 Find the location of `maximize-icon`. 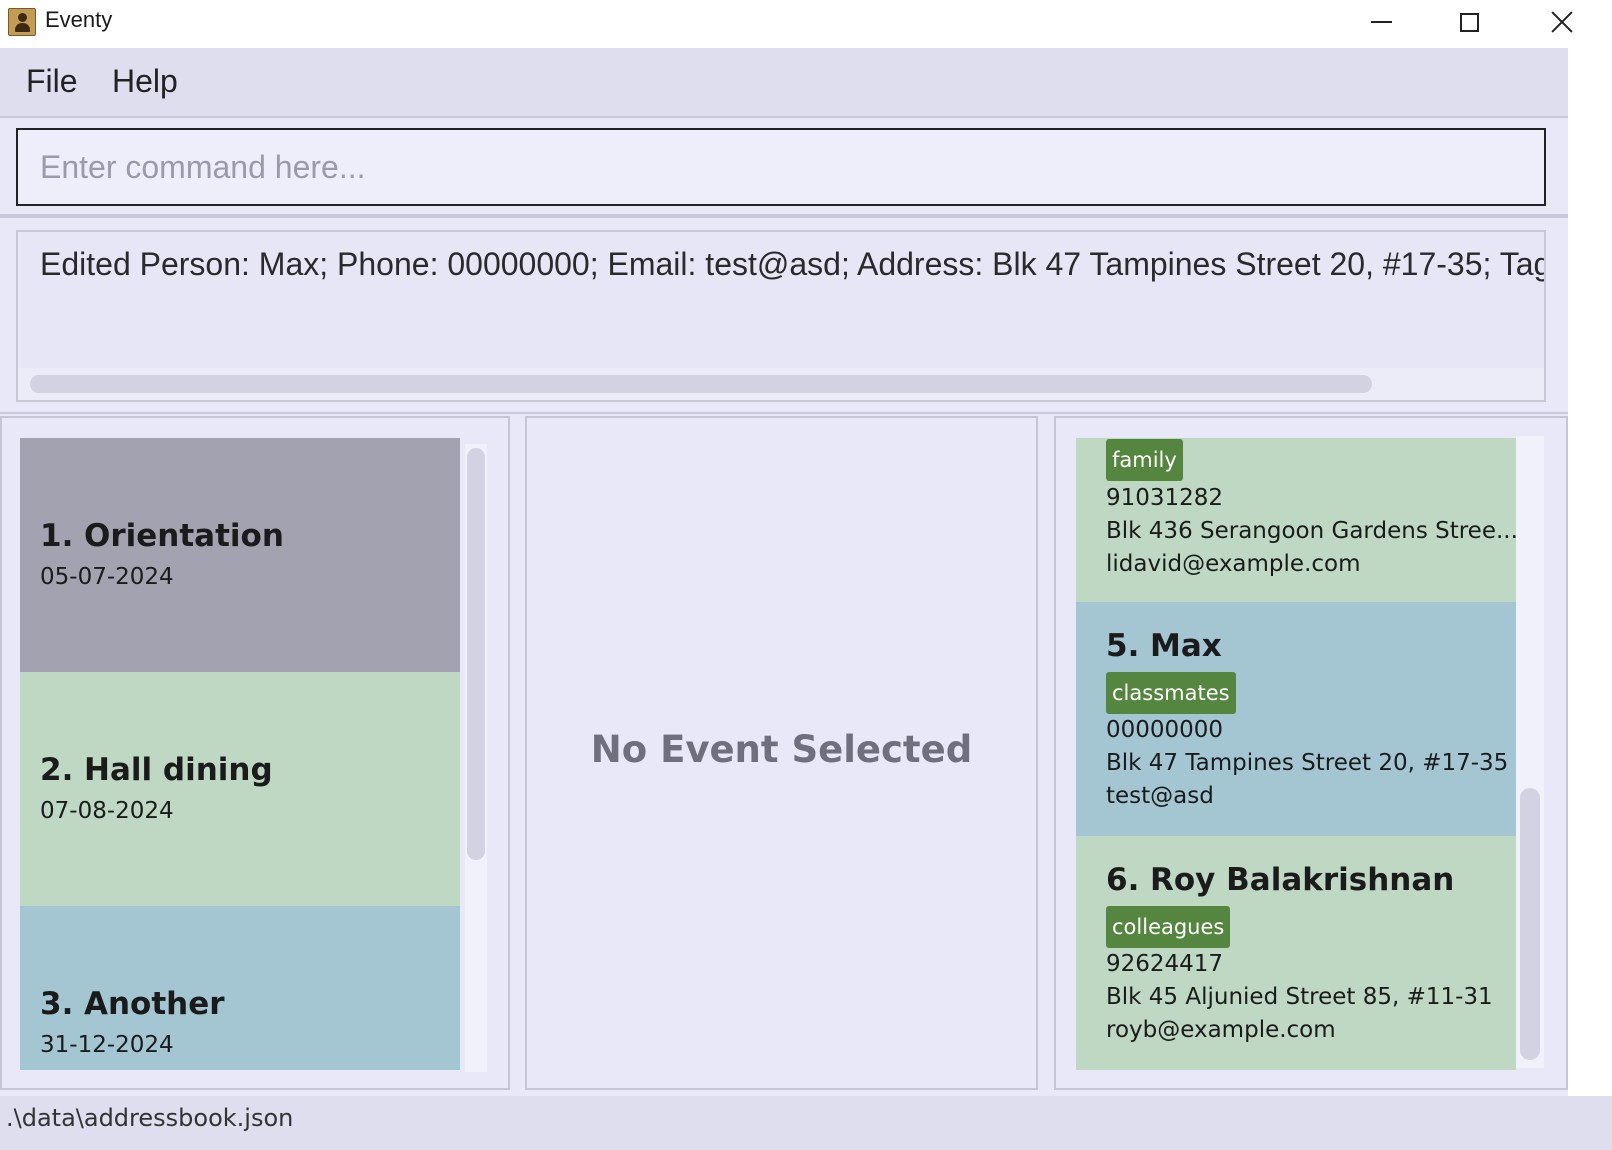

maximize-icon is located at coordinates (1469, 22).